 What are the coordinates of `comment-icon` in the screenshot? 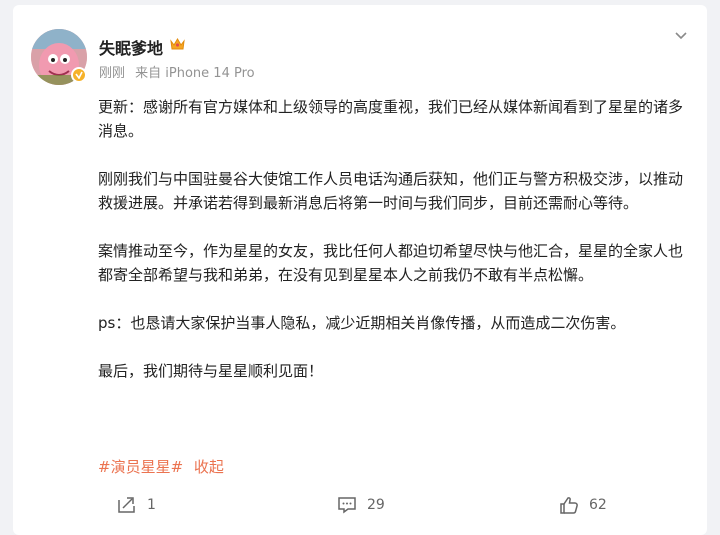 It's located at (347, 505).